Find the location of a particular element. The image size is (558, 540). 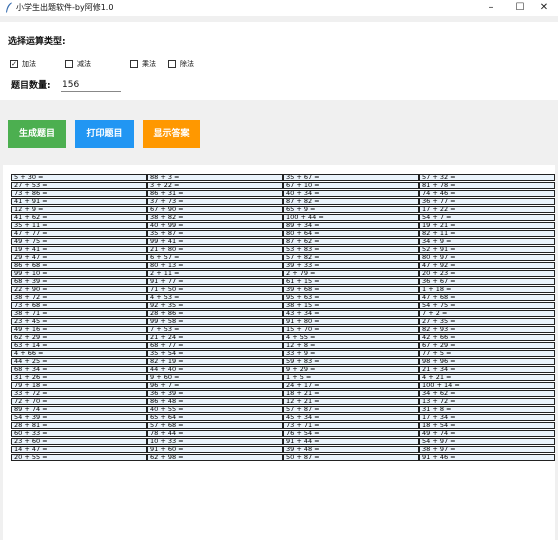

question-cell: 99 + 10 = is located at coordinates (79, 273).